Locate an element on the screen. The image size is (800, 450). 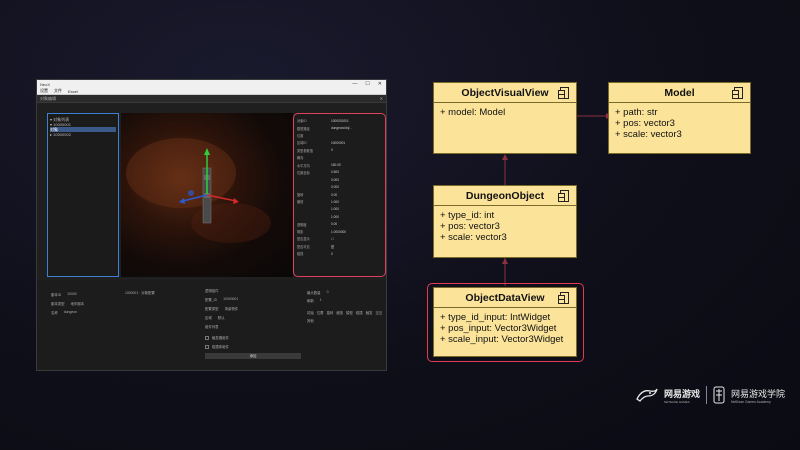
property-row: 是否显示 ☐ is located at coordinates (339, 238).